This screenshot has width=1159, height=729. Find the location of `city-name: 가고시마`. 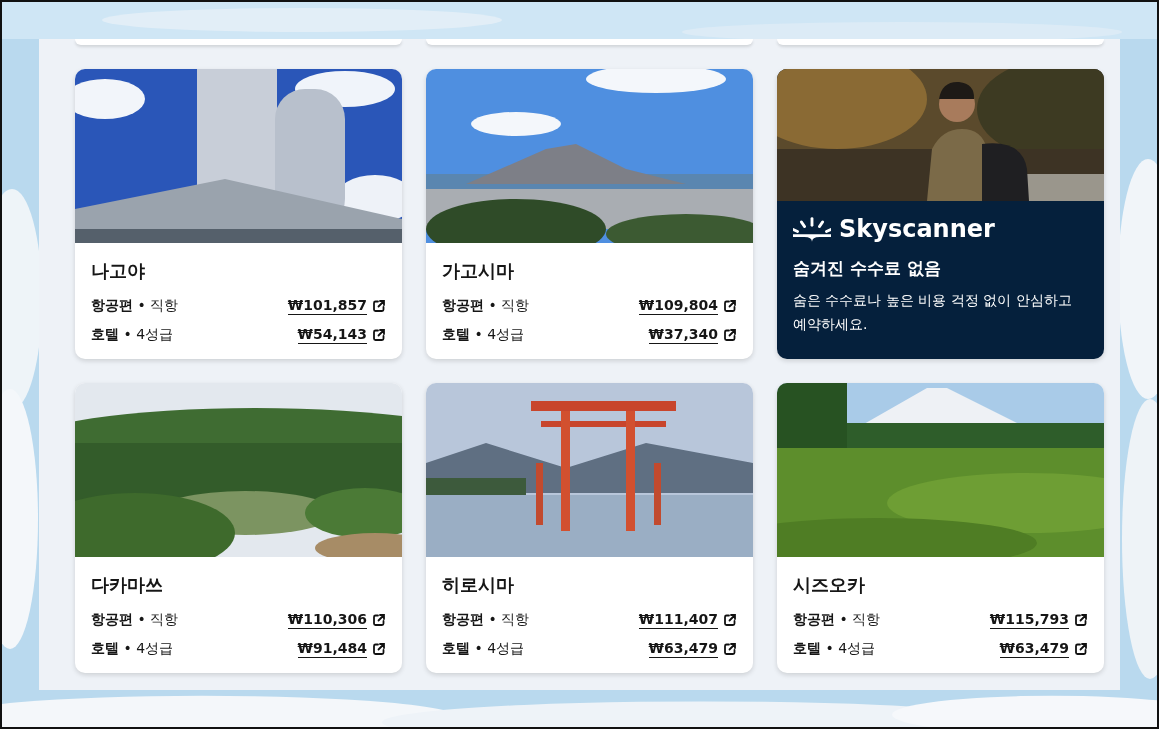

city-name: 가고시마 is located at coordinates (478, 271).